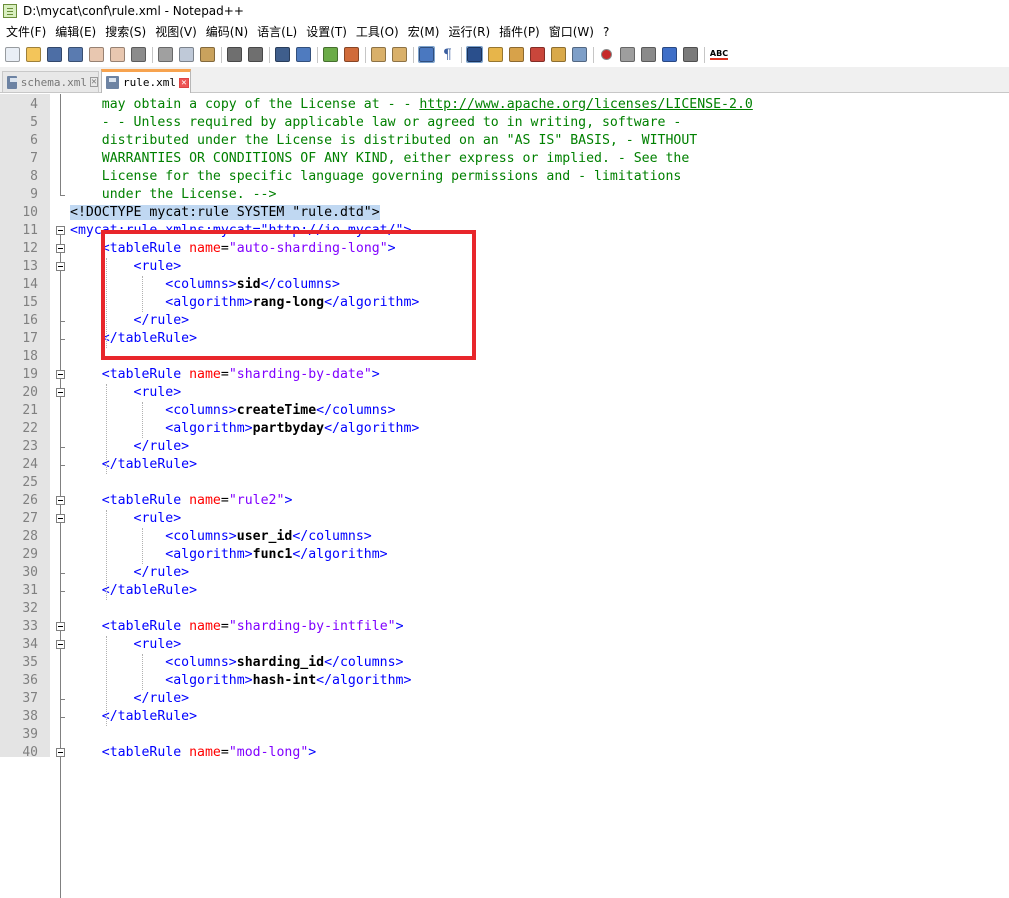 Image resolution: width=1009 pixels, height=898 pixels. I want to click on cut-icon, so click(165, 54).